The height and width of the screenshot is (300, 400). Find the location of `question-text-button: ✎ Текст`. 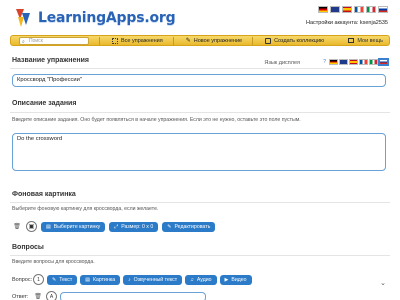

question-text-button: ✎ Текст is located at coordinates (62, 279).